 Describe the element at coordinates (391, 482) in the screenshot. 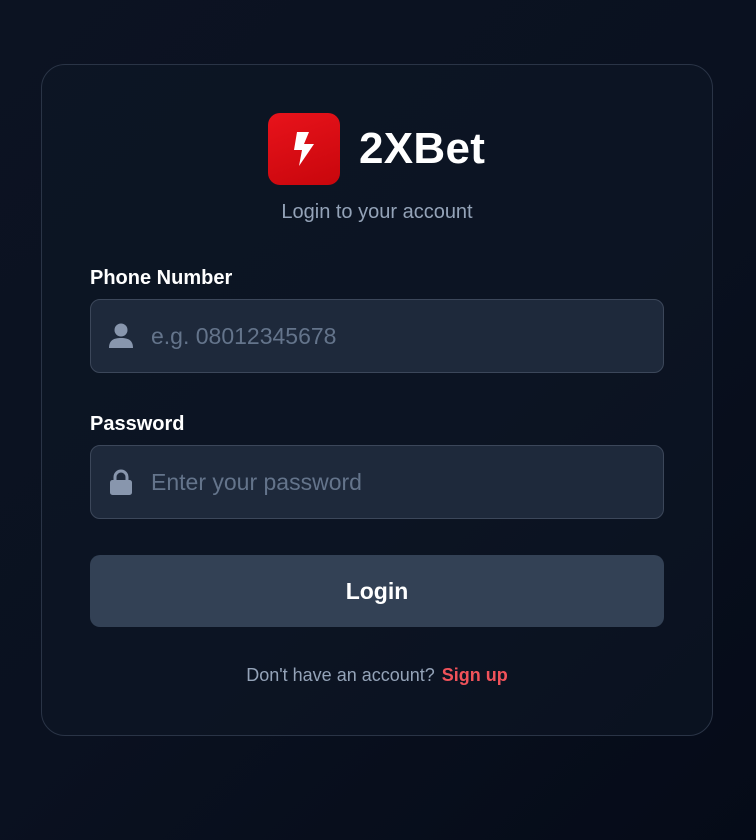

I see `password-input` at that location.